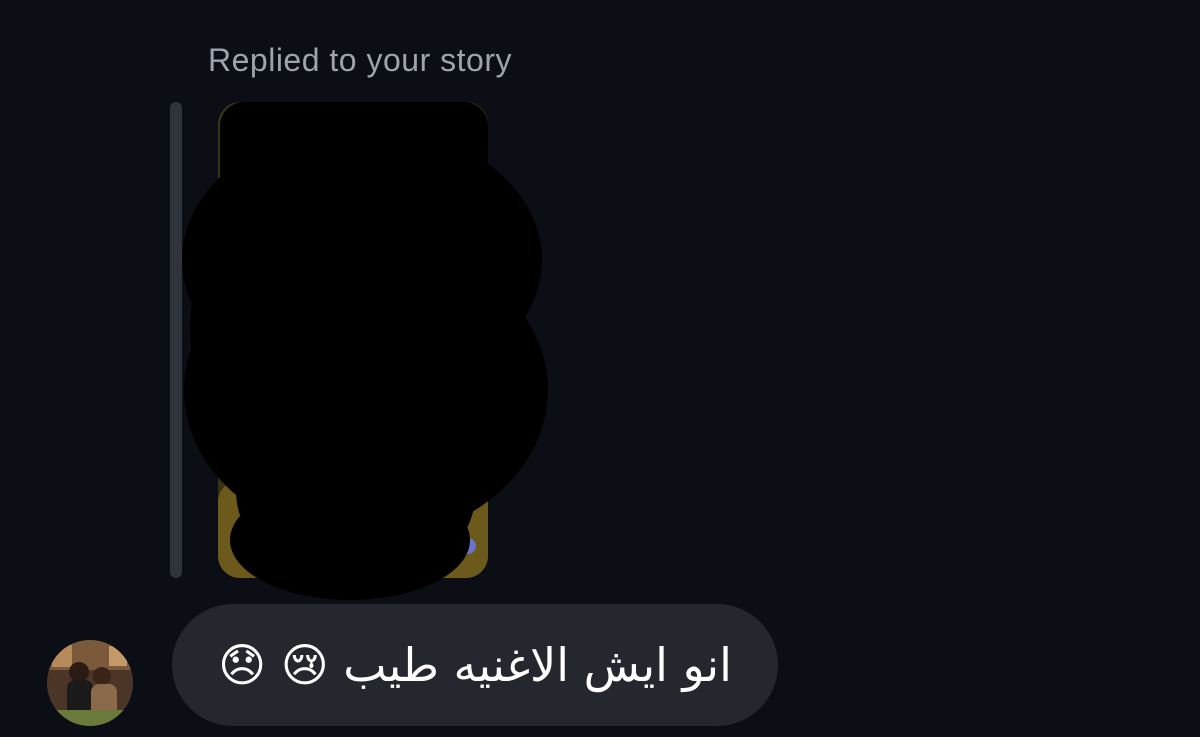 The height and width of the screenshot is (737, 1200). I want to click on sender-avatar, so click(90, 683).